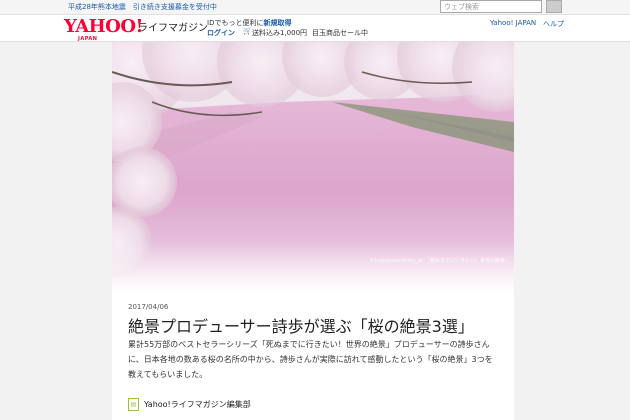 The image size is (630, 420). What do you see at coordinates (235, 23) in the screenshot?
I see `id-promo-text: IDでもっと便利に` at bounding box center [235, 23].